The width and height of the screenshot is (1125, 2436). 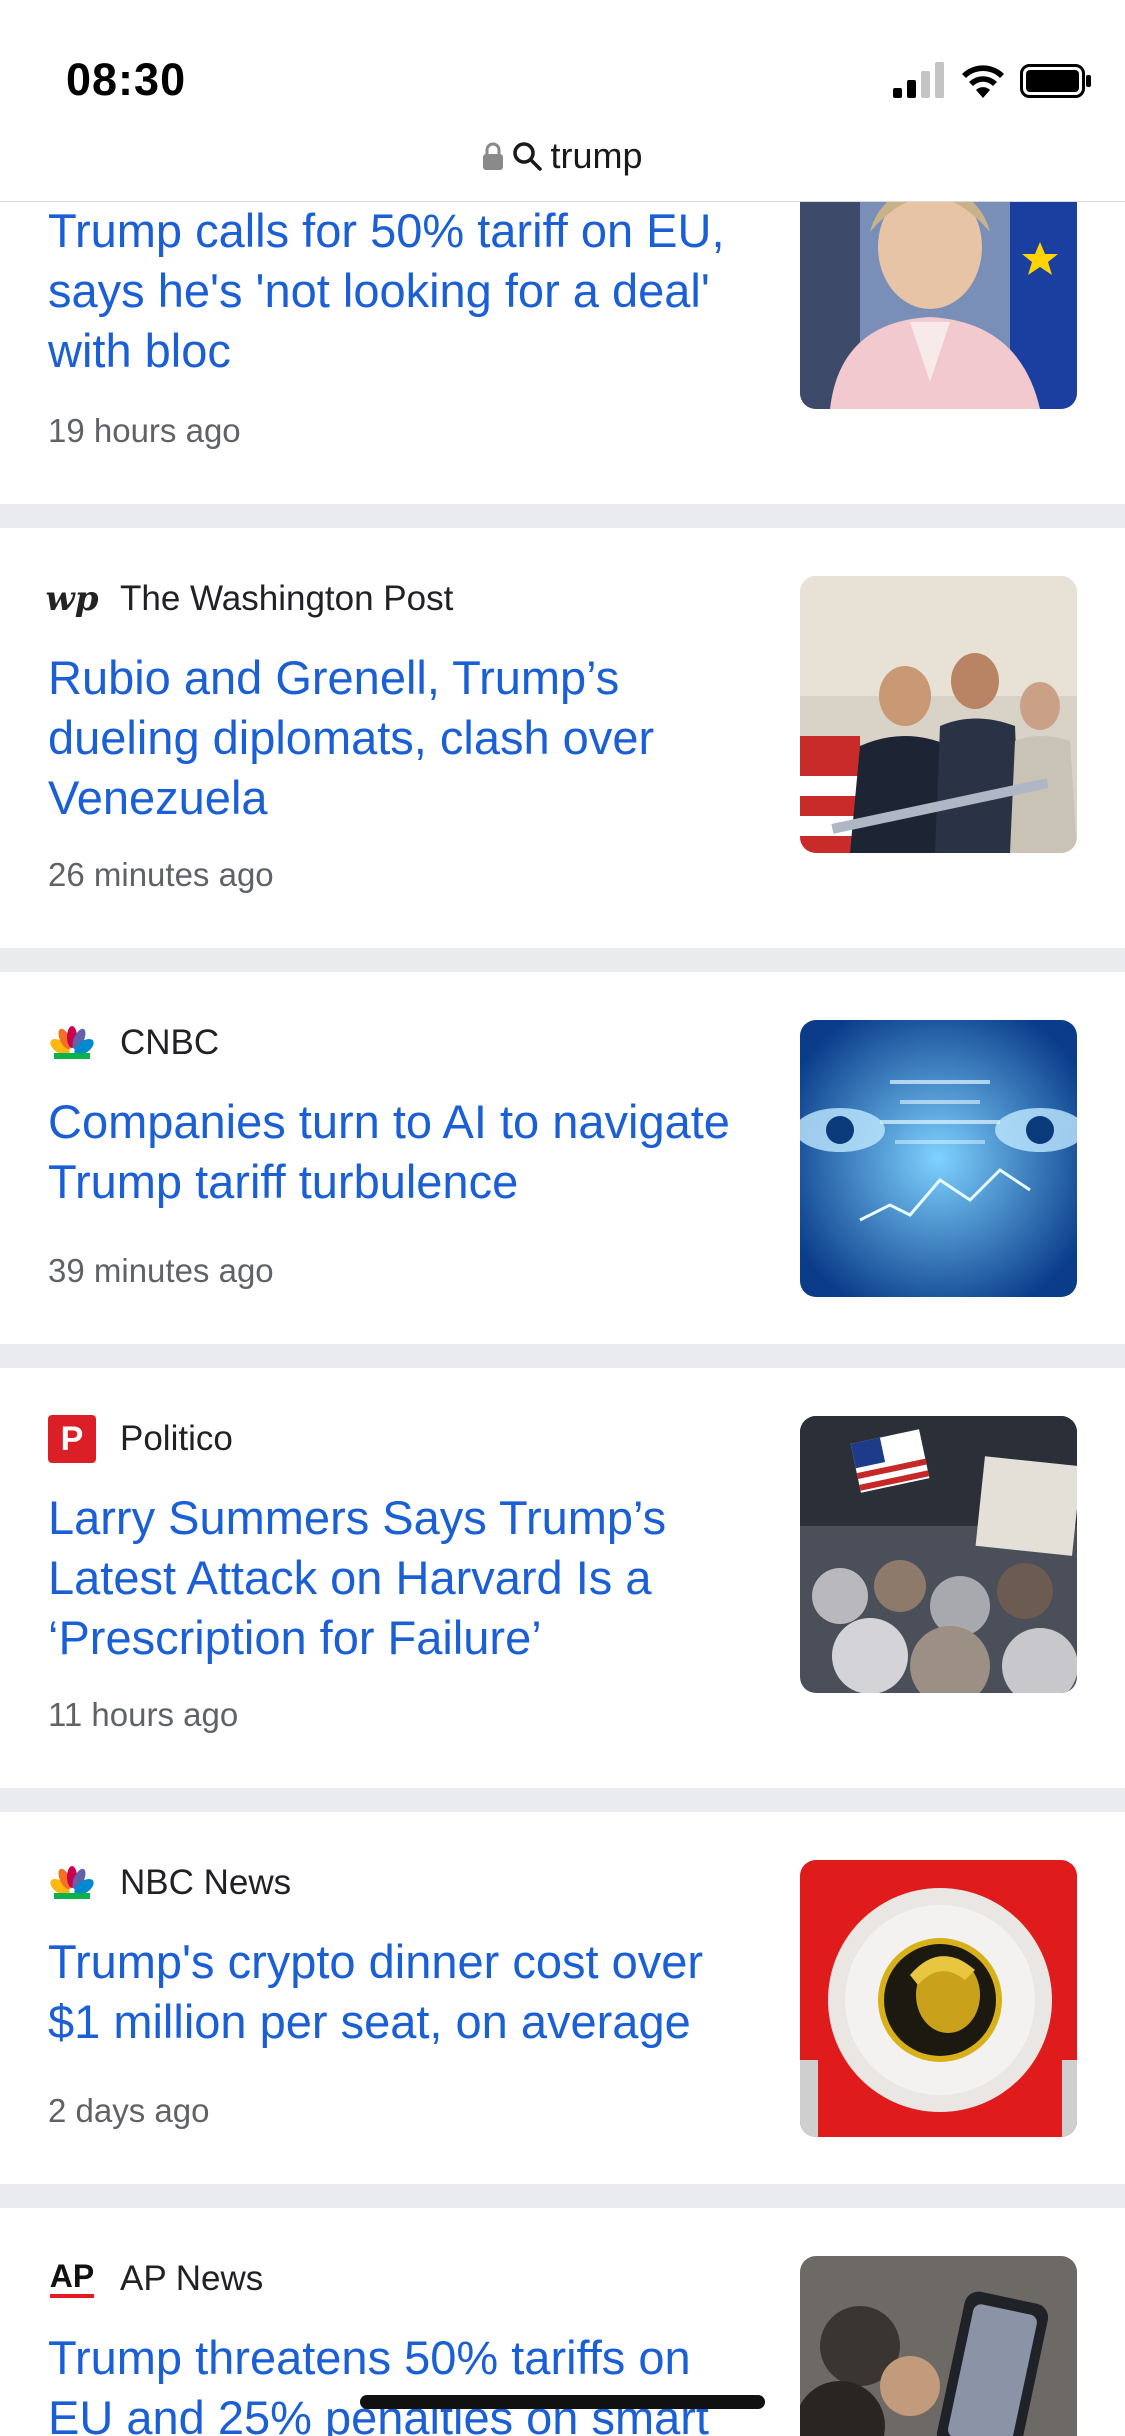 I want to click on source-name: The Washington Post, so click(x=287, y=598).